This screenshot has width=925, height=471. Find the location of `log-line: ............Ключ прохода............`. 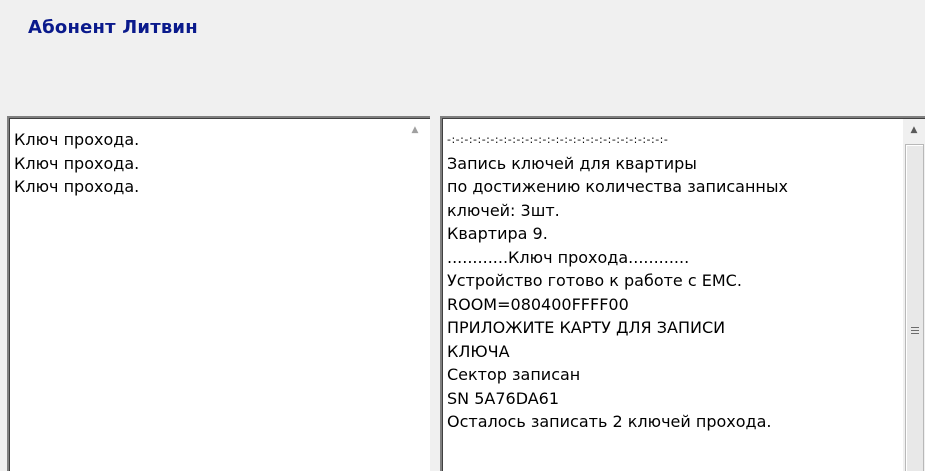

log-line: ............Ключ прохода............ is located at coordinates (568, 257).